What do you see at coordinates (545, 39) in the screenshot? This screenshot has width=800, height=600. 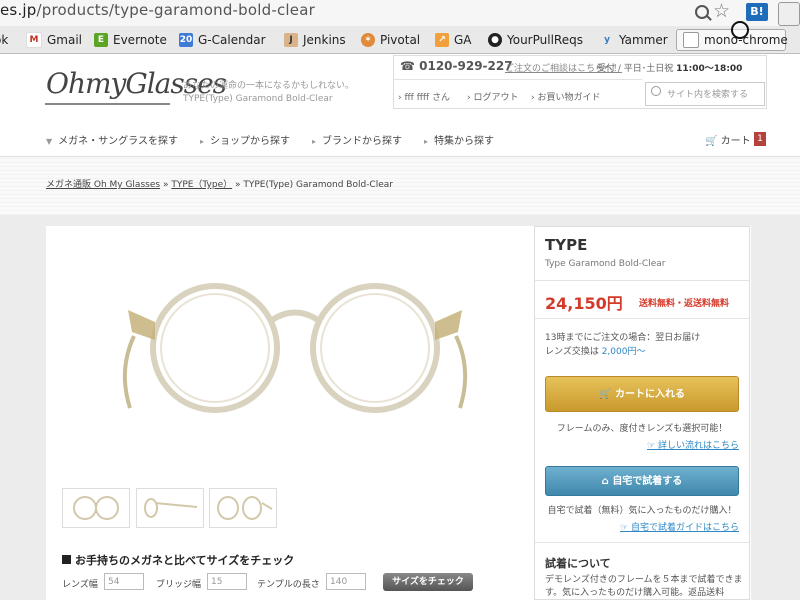 I see `bookmark-label: YourPullReqs` at bounding box center [545, 39].